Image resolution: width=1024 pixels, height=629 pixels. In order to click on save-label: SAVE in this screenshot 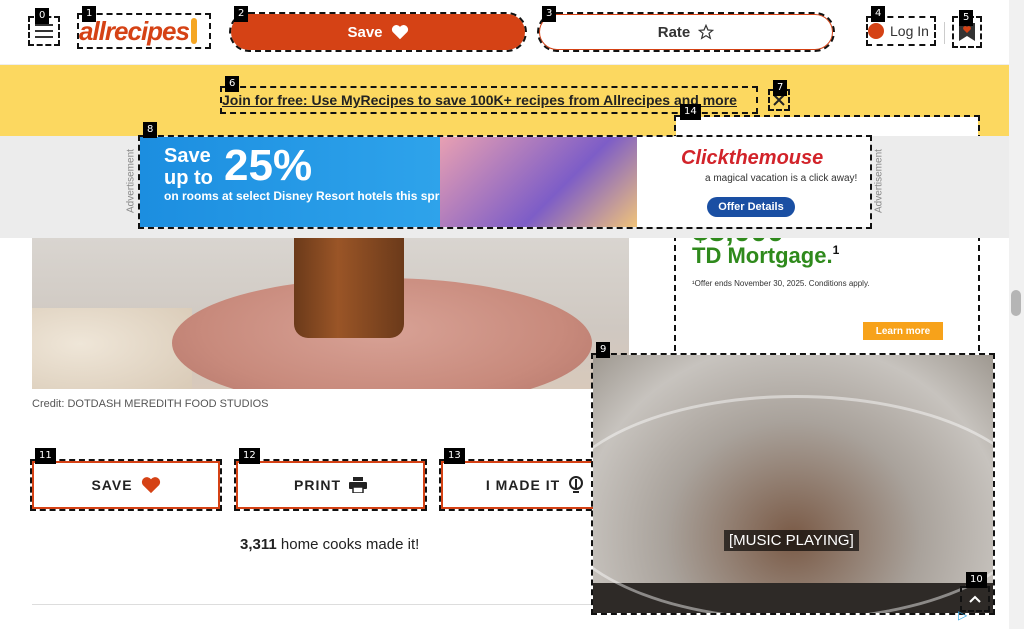, I will do `click(112, 485)`.